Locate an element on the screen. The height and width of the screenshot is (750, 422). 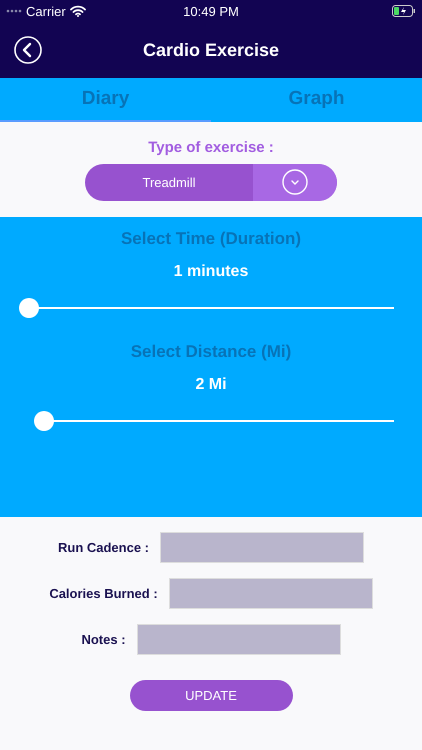
slider-title: Select Distance (Mi) is located at coordinates (211, 352).